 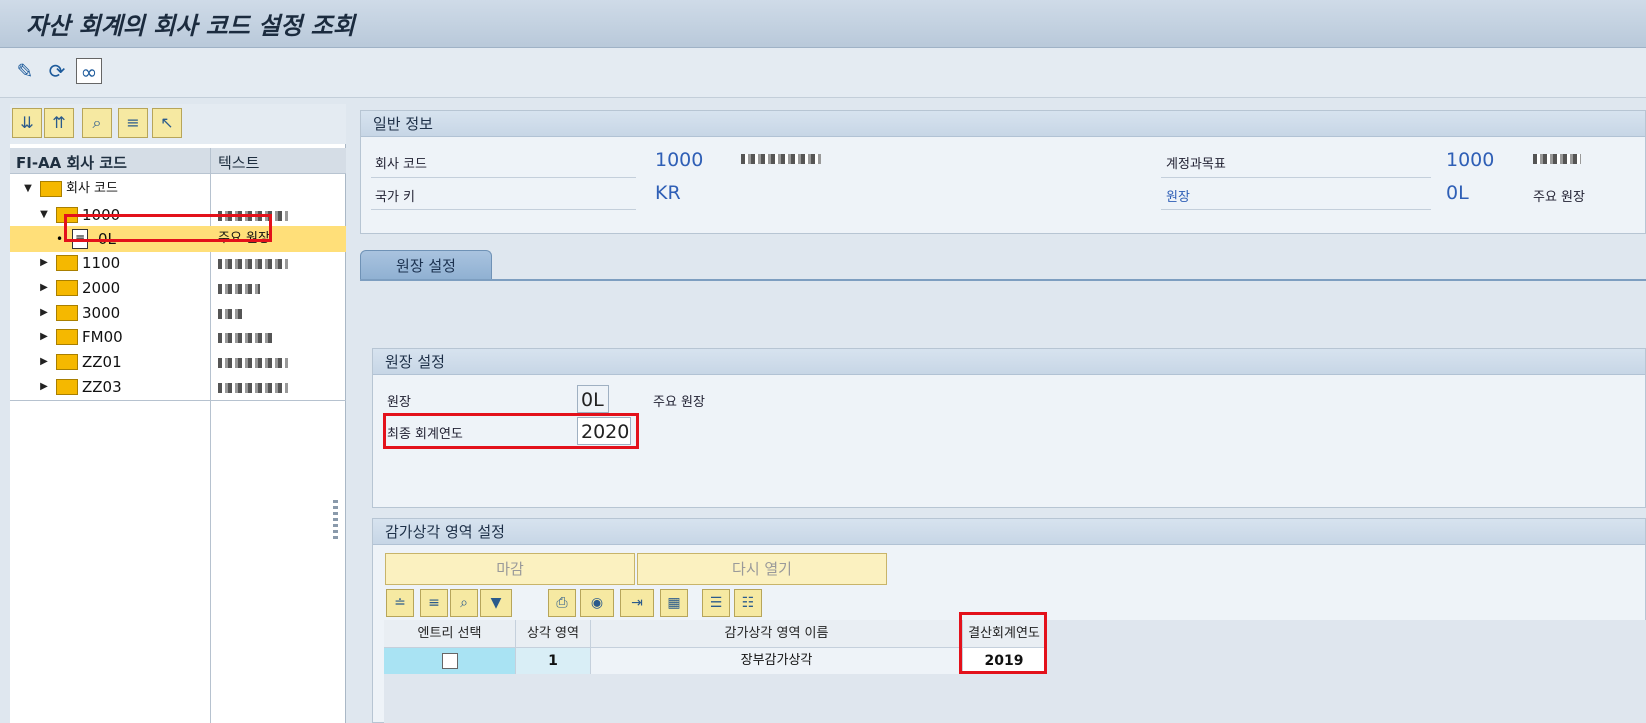 What do you see at coordinates (434, 603) in the screenshot?
I see `sort-icon: ≡` at bounding box center [434, 603].